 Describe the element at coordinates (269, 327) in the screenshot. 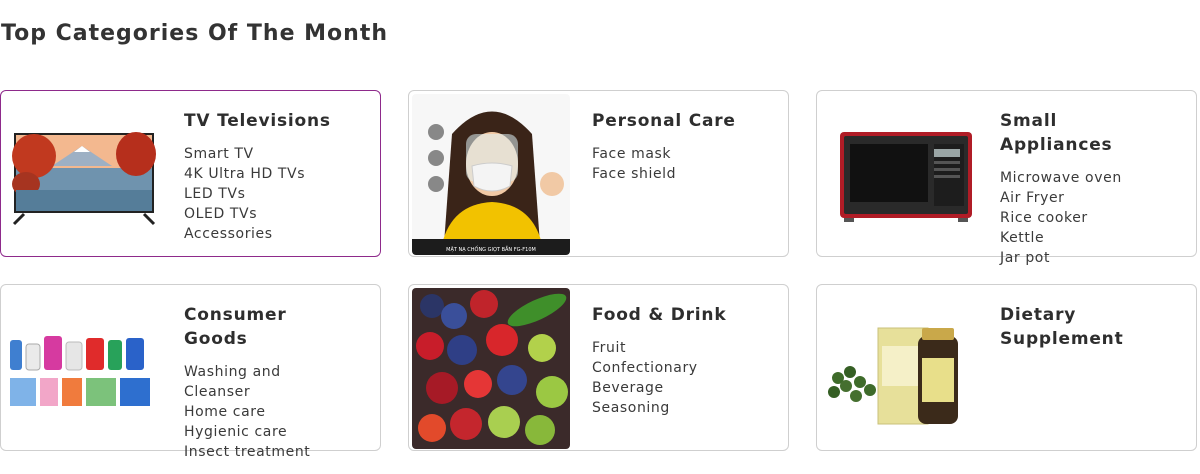

I see `category-title: Consumer Goods` at that location.